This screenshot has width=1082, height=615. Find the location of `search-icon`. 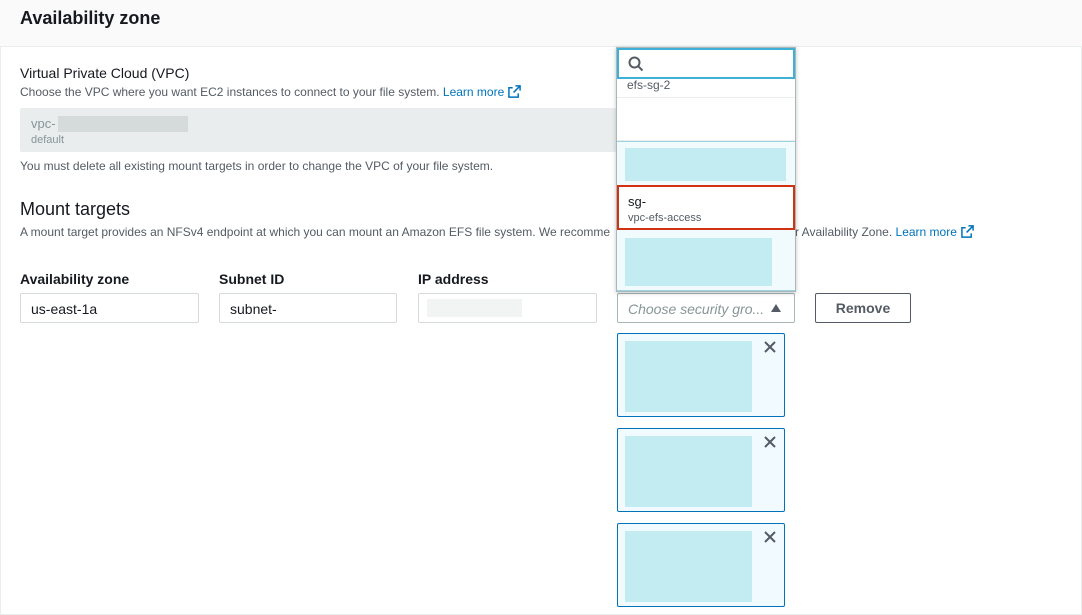

search-icon is located at coordinates (636, 64).